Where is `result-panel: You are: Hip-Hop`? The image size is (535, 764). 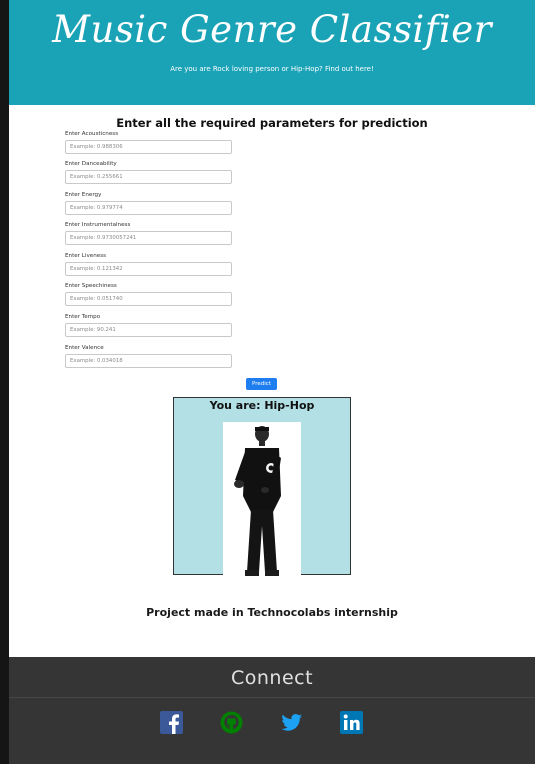
result-panel: You are: Hip-Hop is located at coordinates (262, 489).